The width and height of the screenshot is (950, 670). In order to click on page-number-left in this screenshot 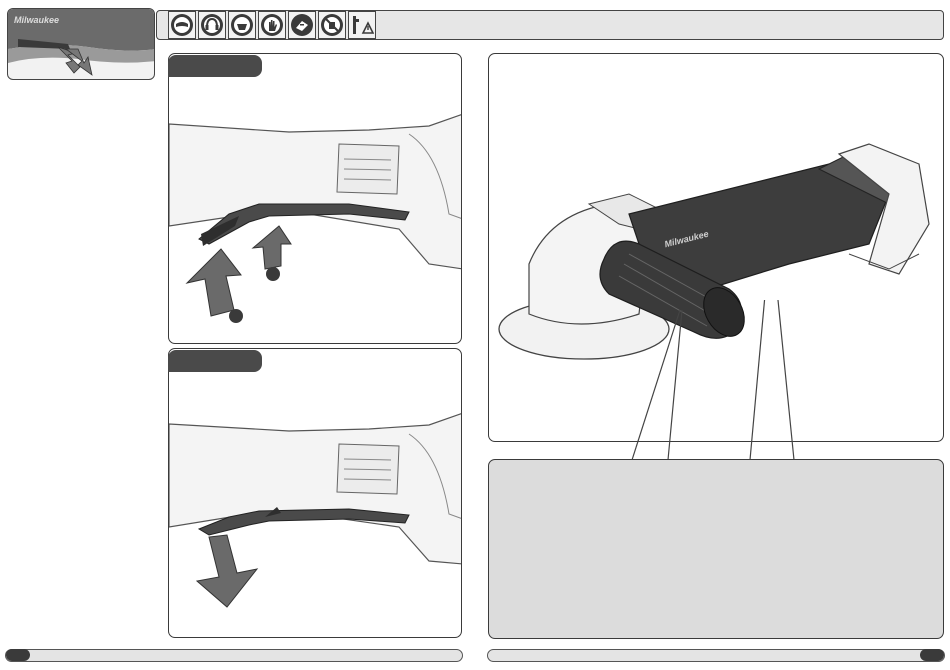, I will do `click(18, 655)`.